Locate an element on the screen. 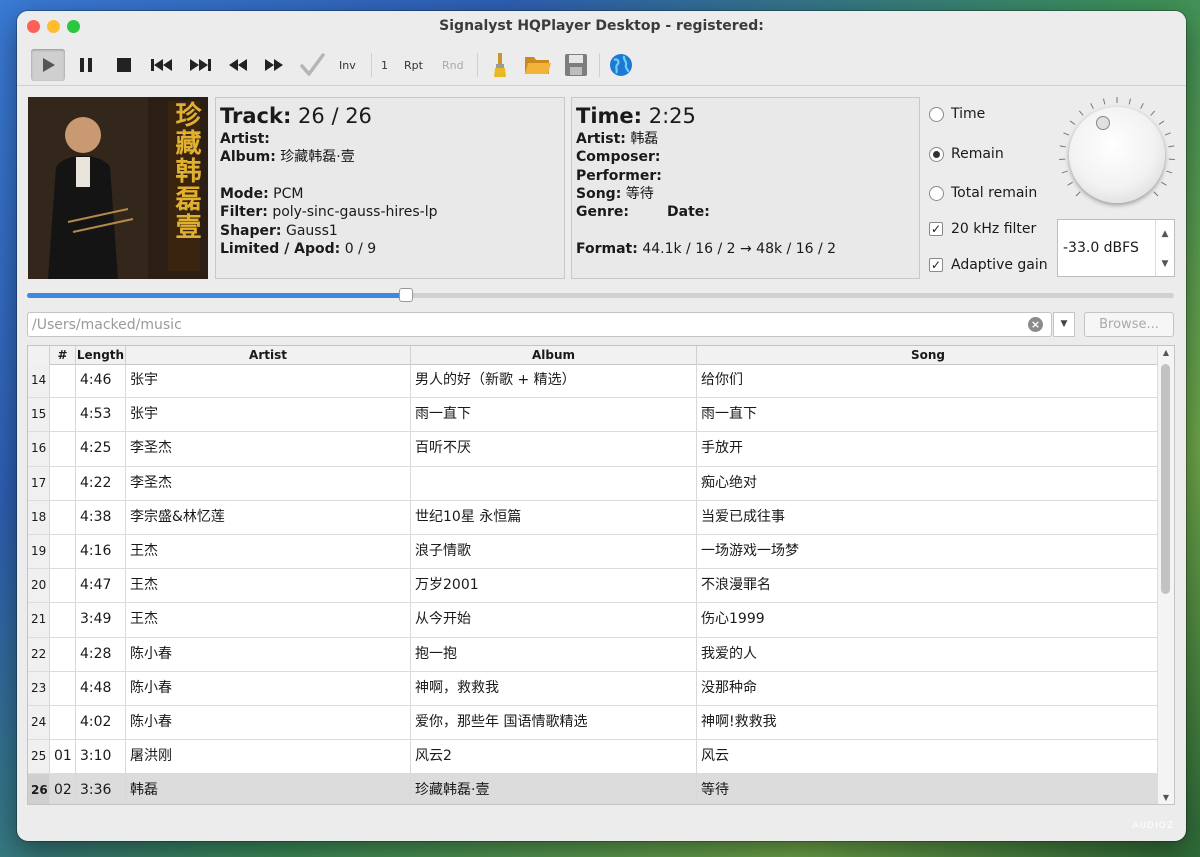 The width and height of the screenshot is (1200, 857). pause-icon is located at coordinates (86, 65).